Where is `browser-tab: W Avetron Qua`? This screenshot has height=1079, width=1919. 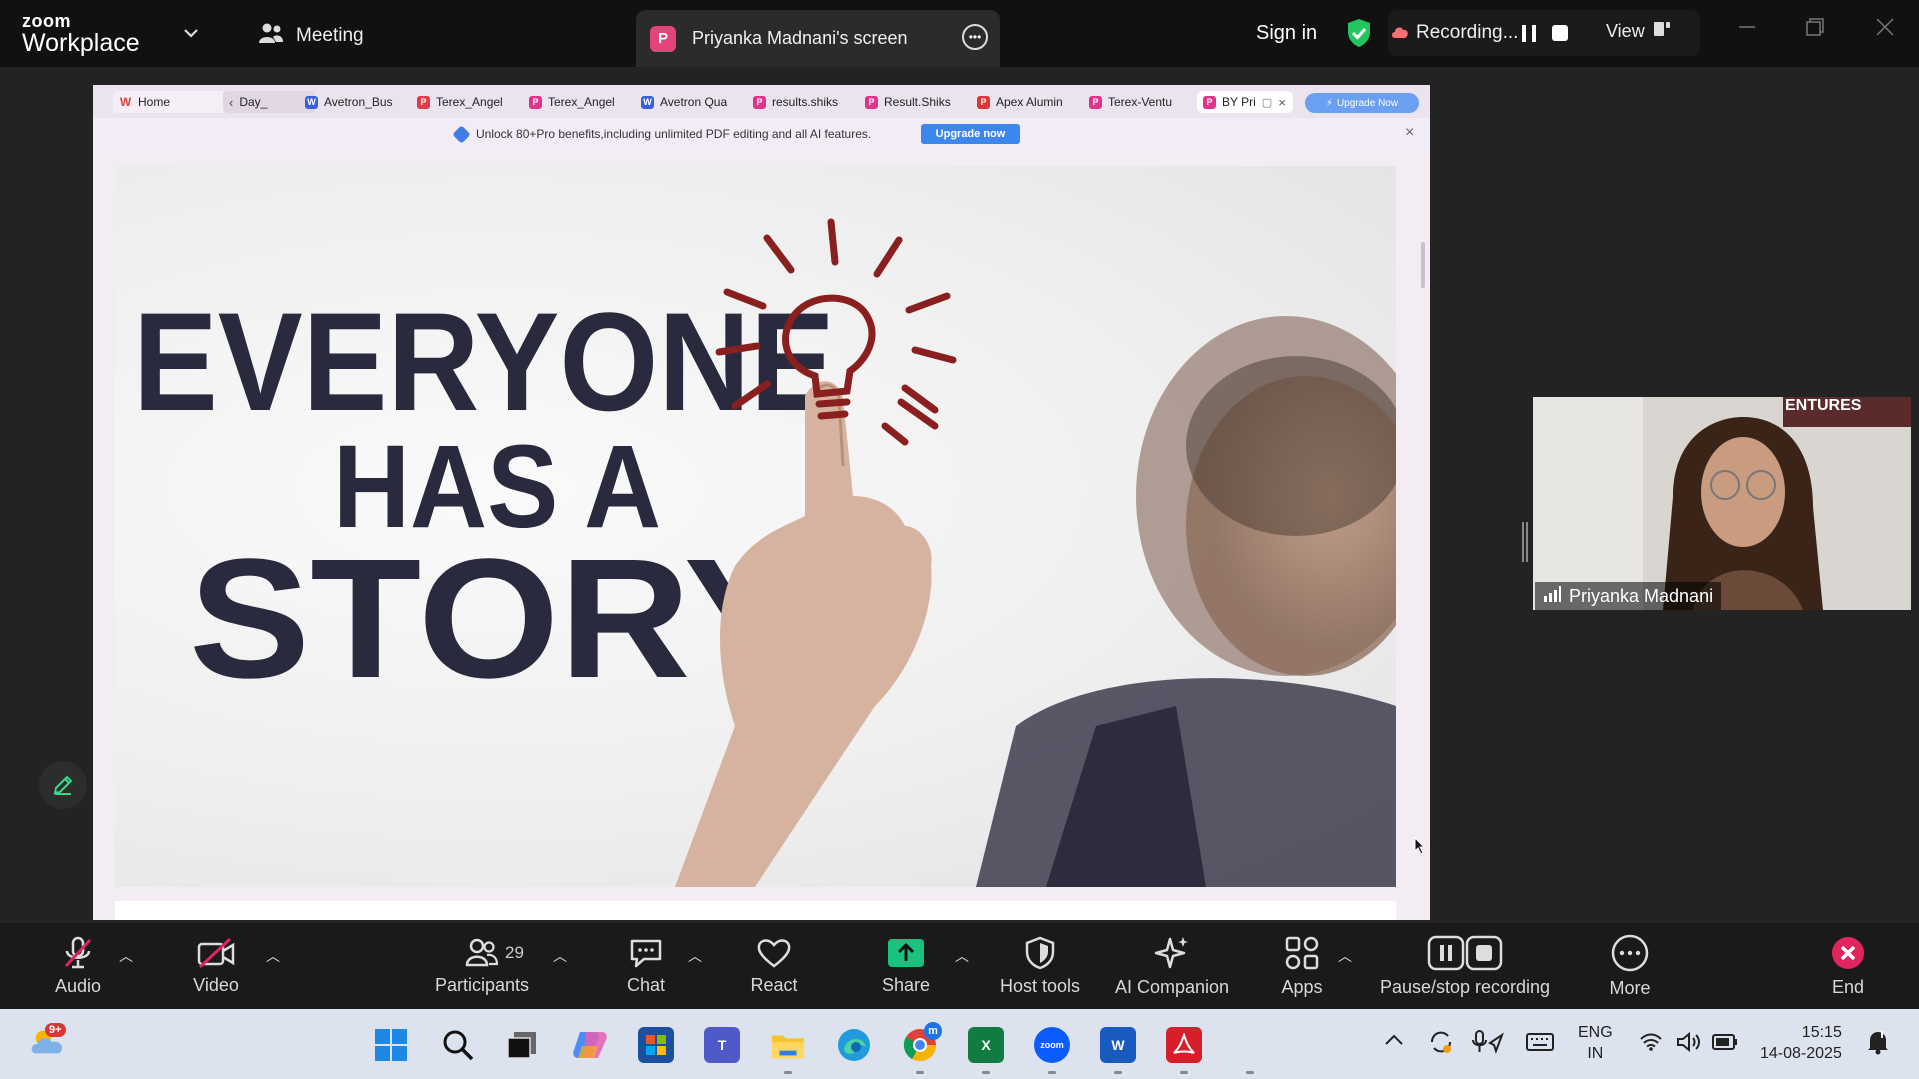 browser-tab: W Avetron Qua is located at coordinates (689, 102).